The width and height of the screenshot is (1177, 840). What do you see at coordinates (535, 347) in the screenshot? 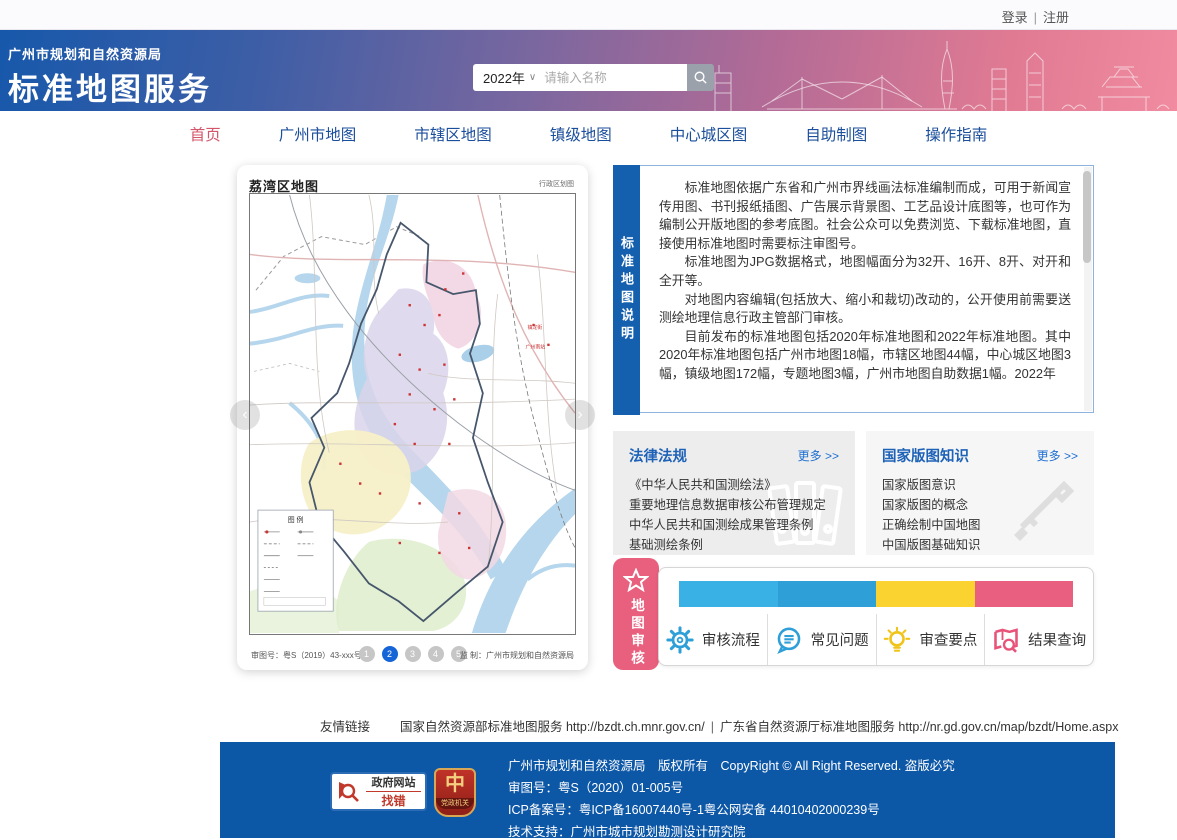
I see `svg-text: 广州南站` at bounding box center [535, 347].